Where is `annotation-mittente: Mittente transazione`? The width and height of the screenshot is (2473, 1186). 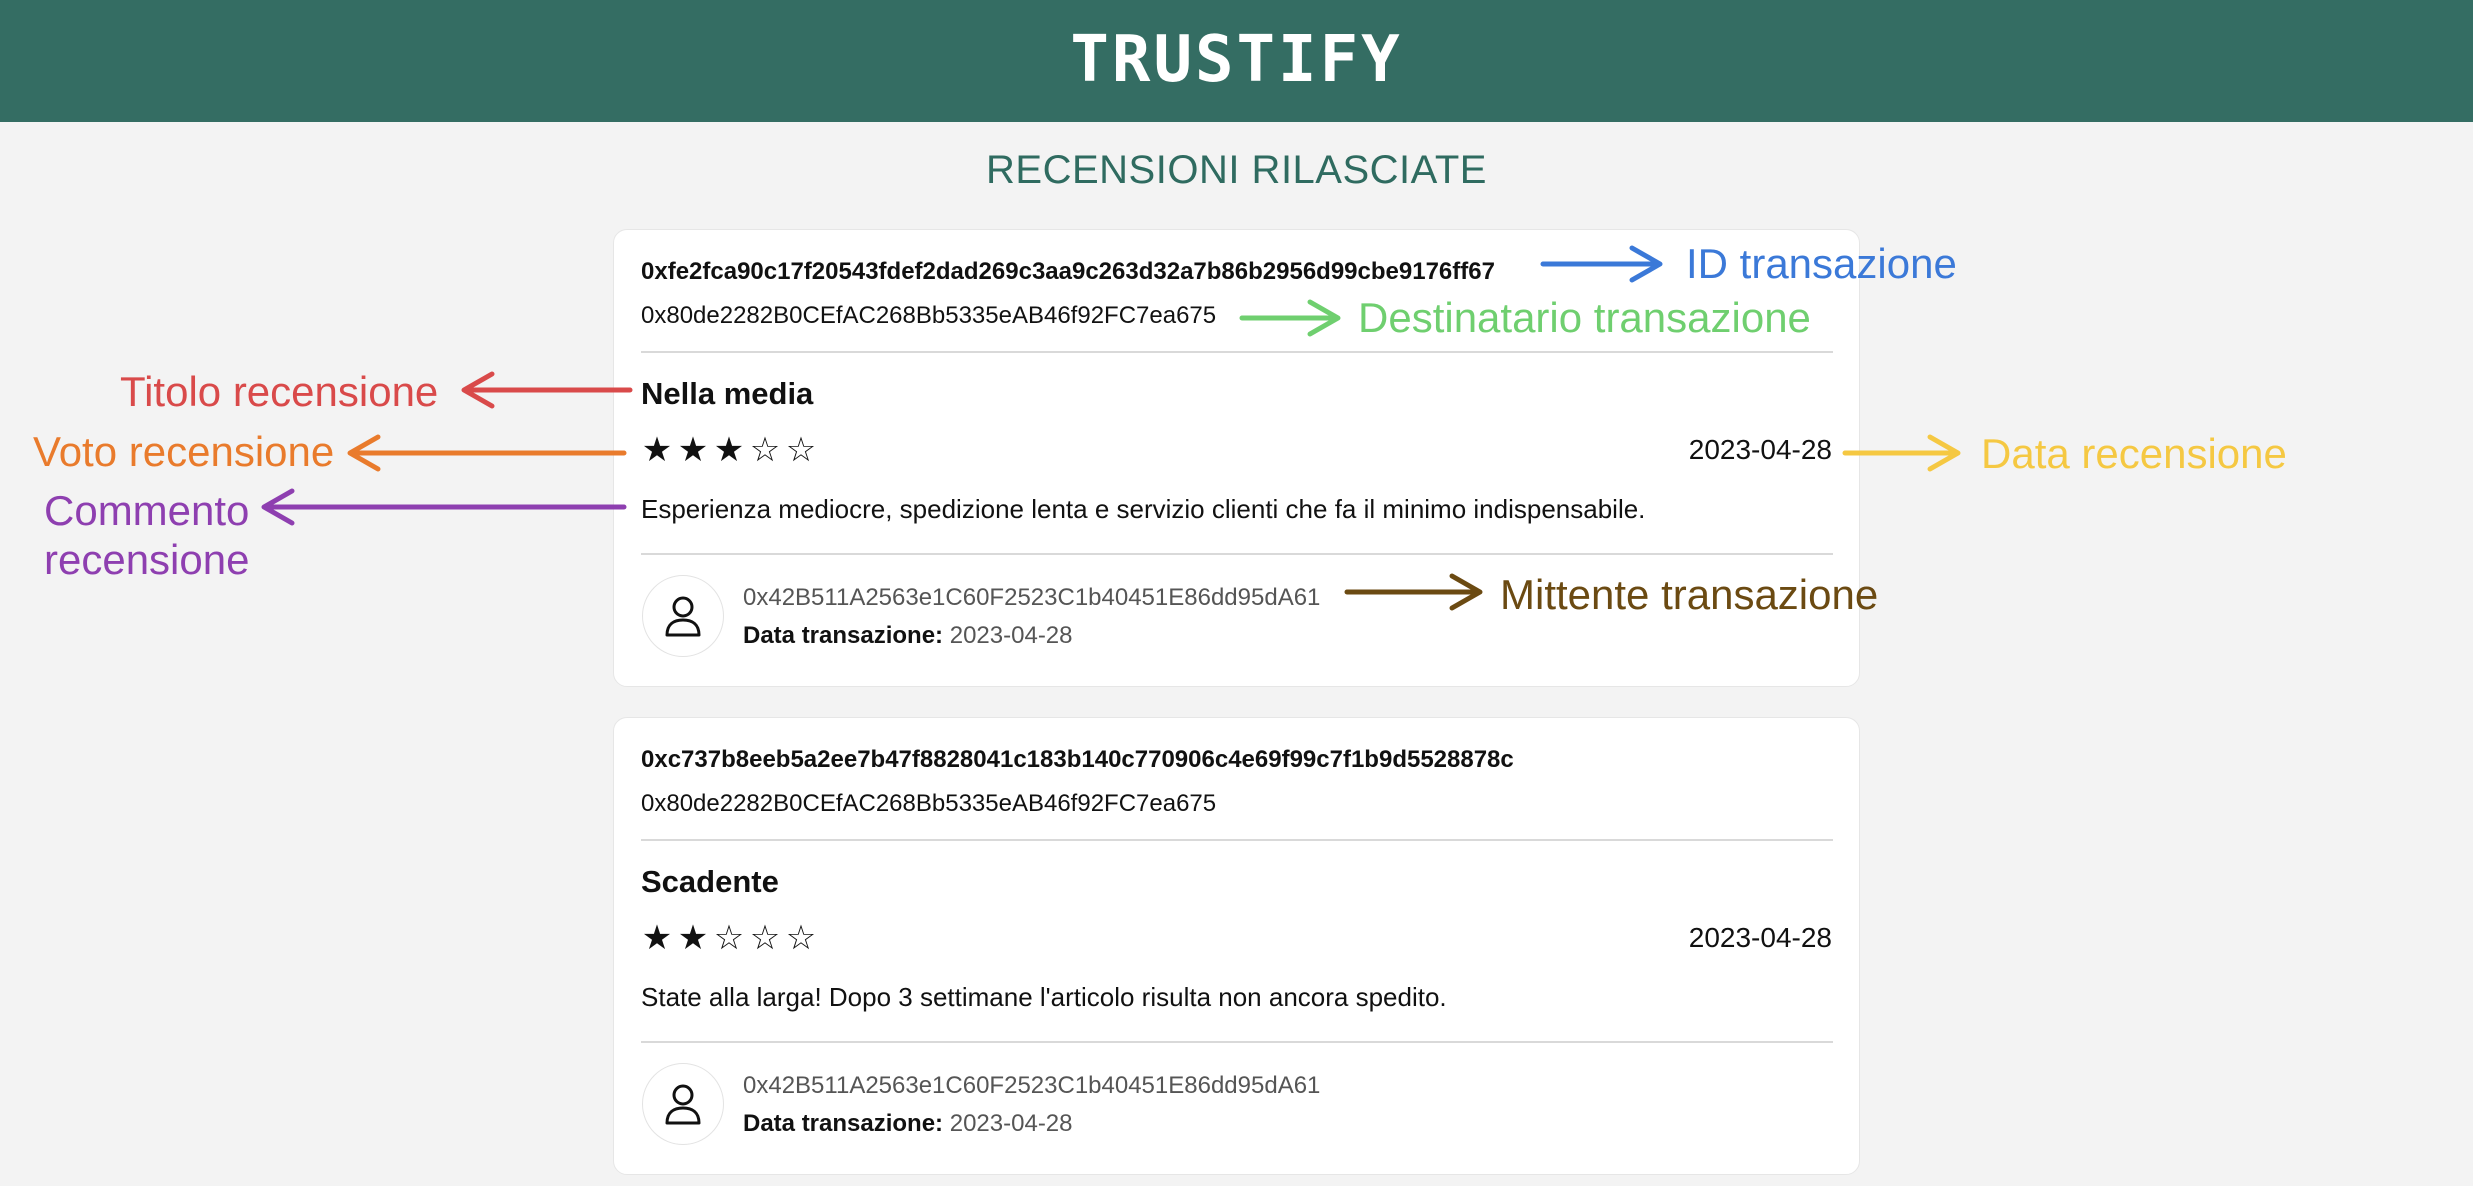 annotation-mittente: Mittente transazione is located at coordinates (1689, 594).